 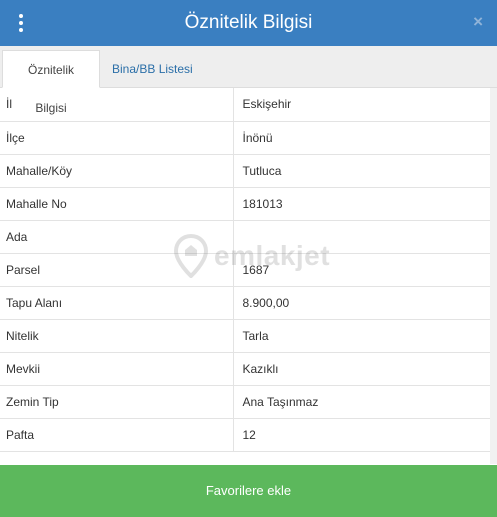 What do you see at coordinates (248, 491) in the screenshot?
I see `add-to-favorites-button: Favorilere ekle` at bounding box center [248, 491].